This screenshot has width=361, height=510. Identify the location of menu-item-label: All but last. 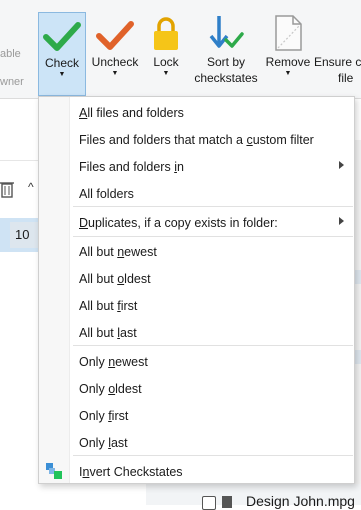
(108, 333).